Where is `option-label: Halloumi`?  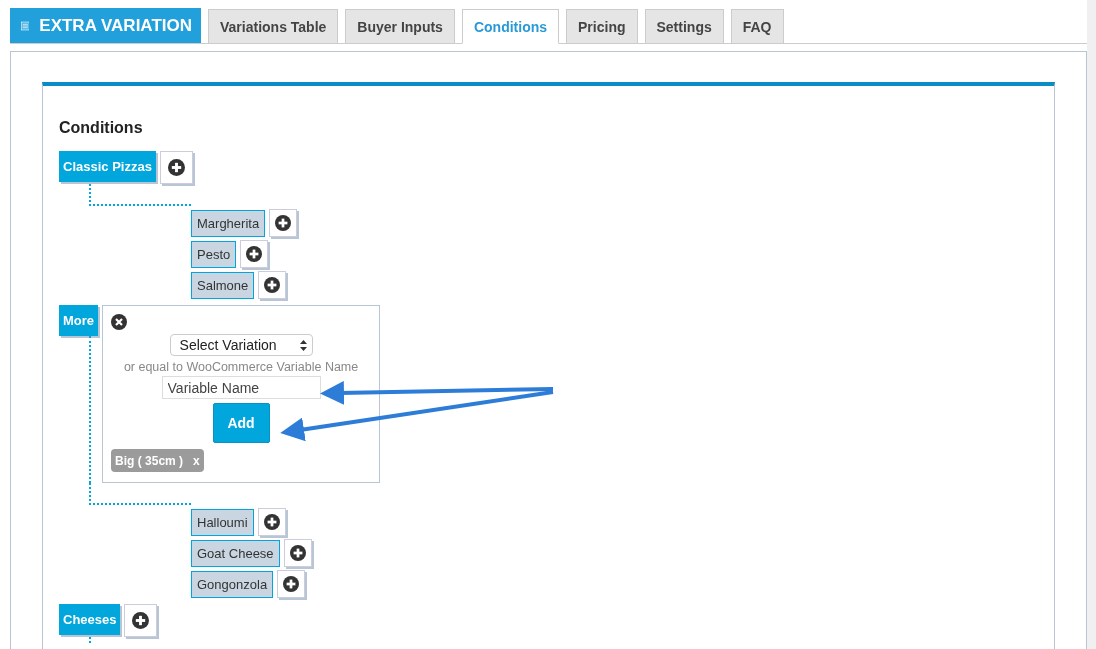
option-label: Halloumi is located at coordinates (222, 522).